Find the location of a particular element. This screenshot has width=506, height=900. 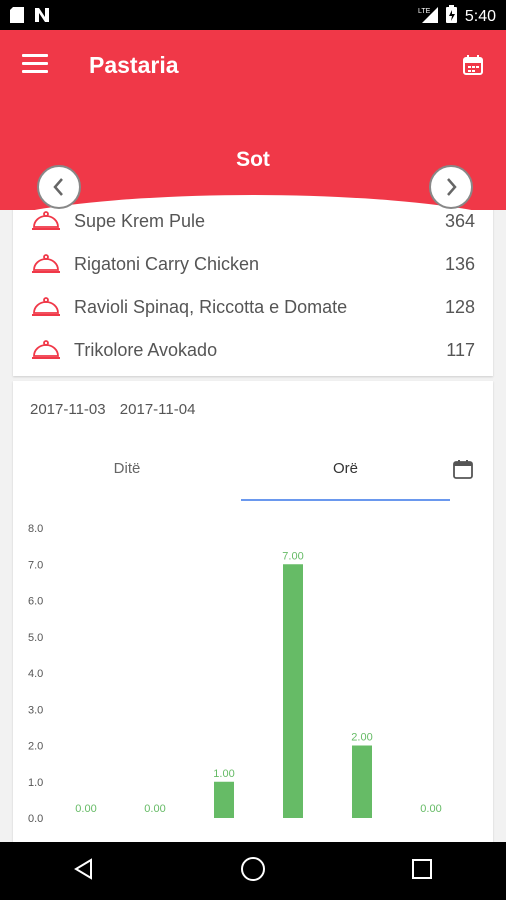

product-count: 364 is located at coordinates (459, 221).